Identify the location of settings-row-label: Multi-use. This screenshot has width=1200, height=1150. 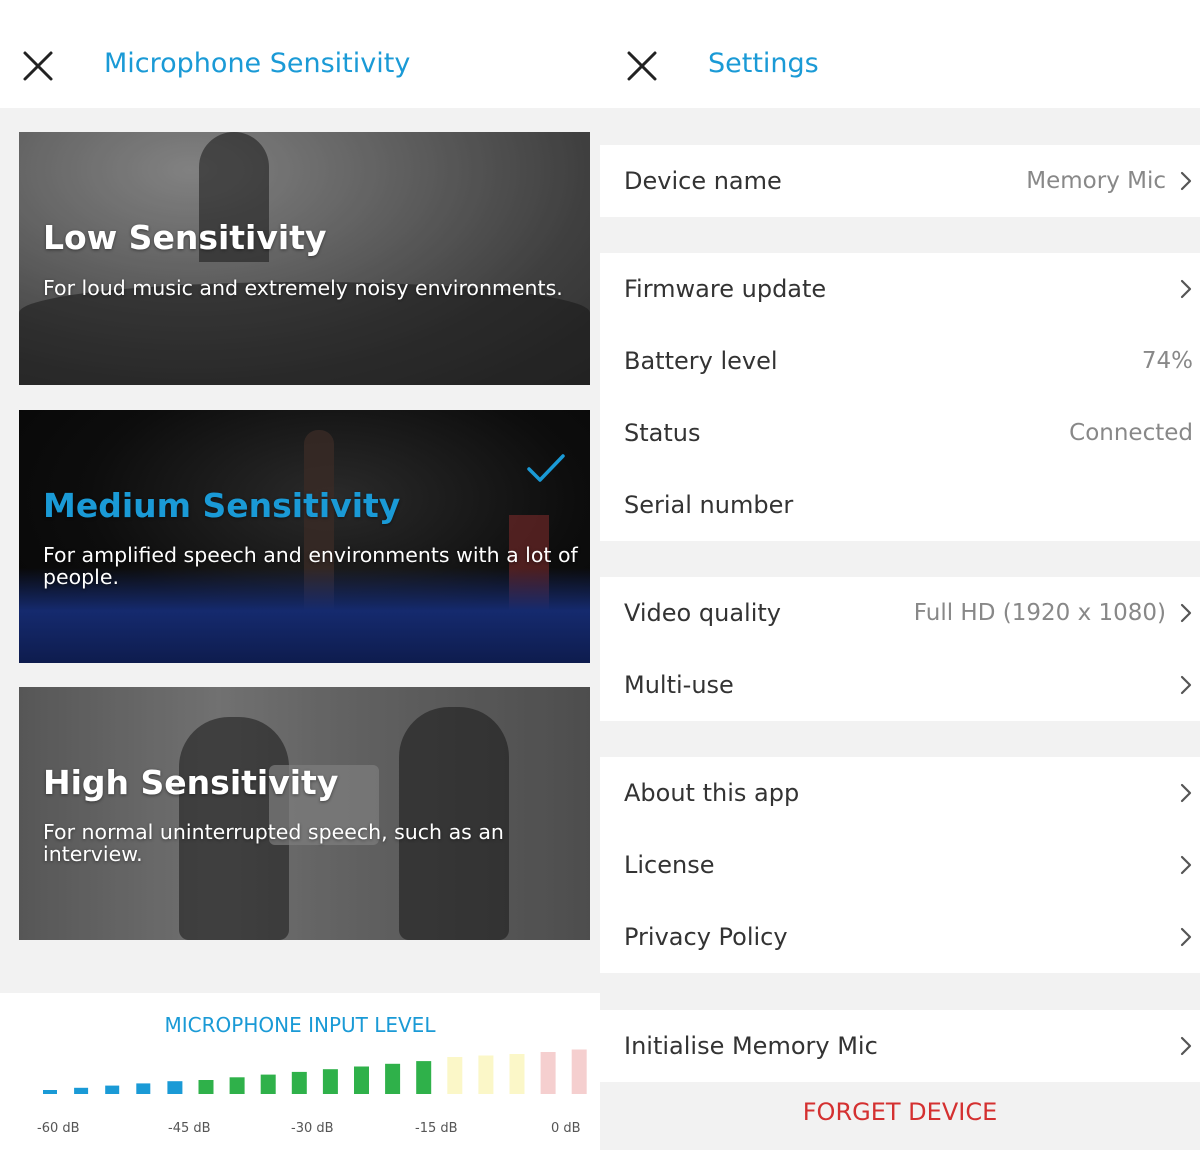
(679, 685).